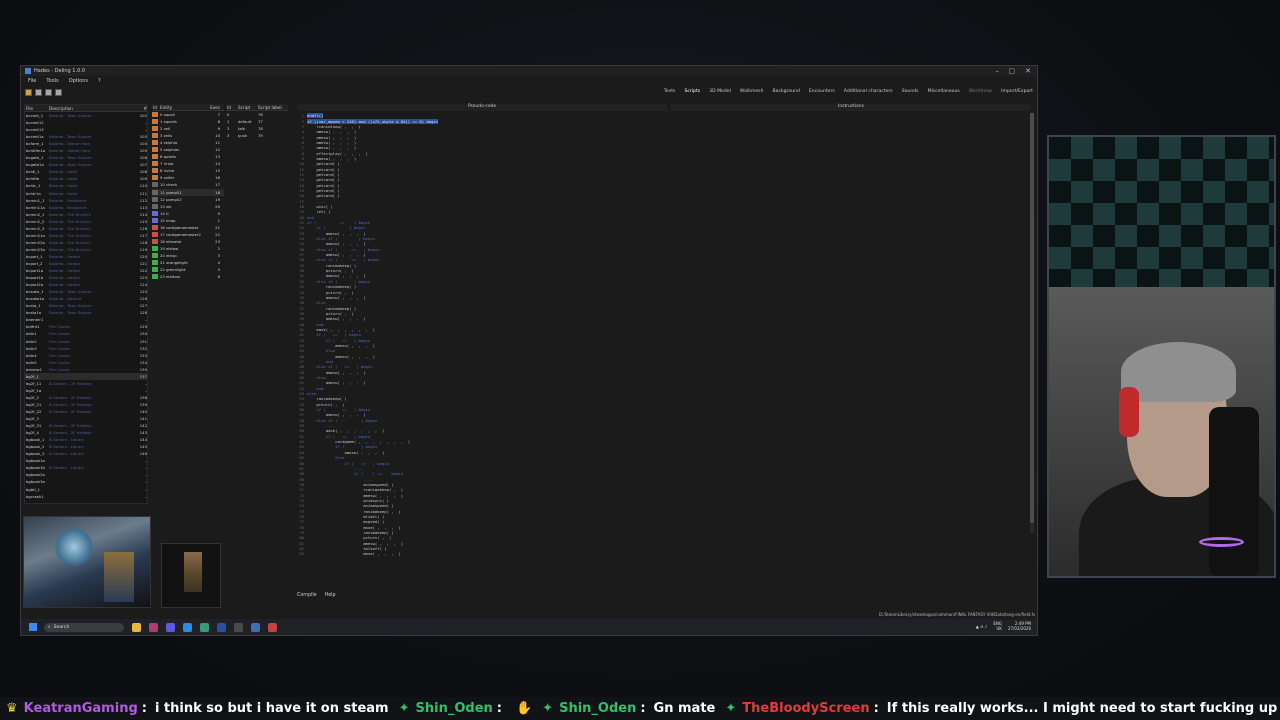 Image resolution: width=1280 pixels, height=720 pixels. What do you see at coordinates (86, 418) in the screenshot?
I see `file-row: bg2f_3 141` at bounding box center [86, 418].